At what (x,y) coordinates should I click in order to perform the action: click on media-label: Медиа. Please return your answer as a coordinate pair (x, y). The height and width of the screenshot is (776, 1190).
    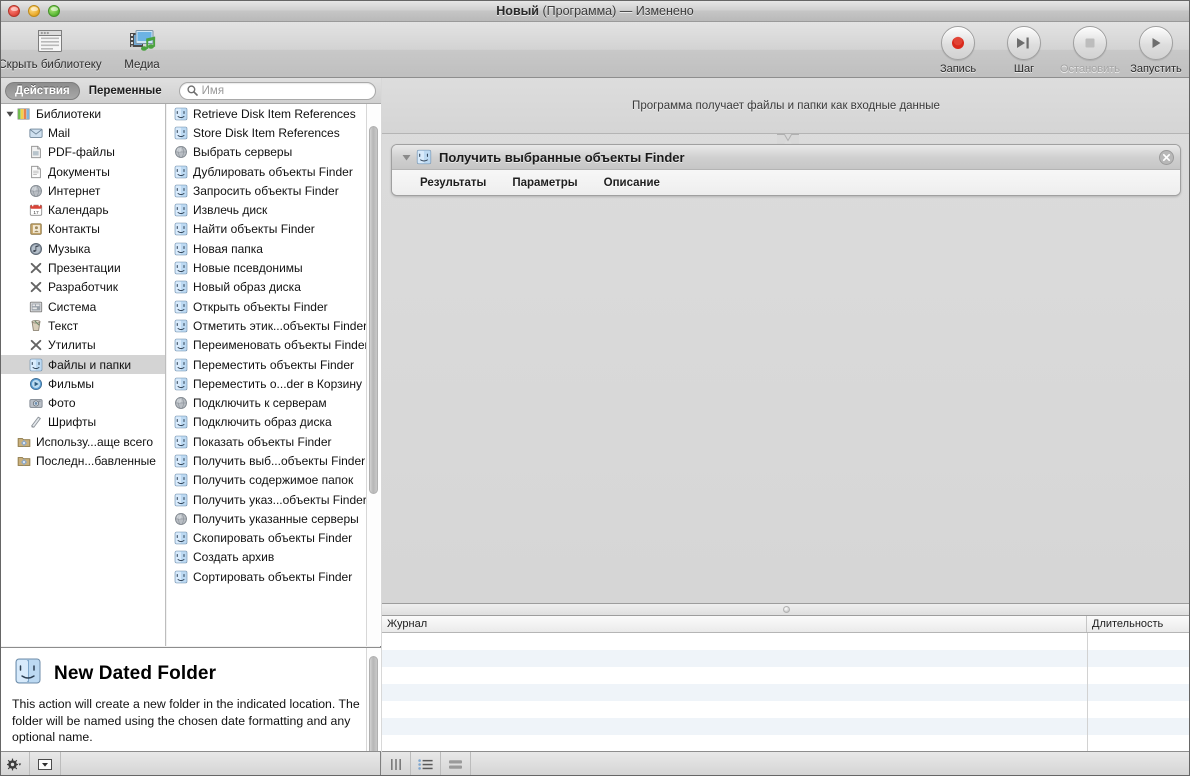
    Looking at the image, I should click on (142, 65).